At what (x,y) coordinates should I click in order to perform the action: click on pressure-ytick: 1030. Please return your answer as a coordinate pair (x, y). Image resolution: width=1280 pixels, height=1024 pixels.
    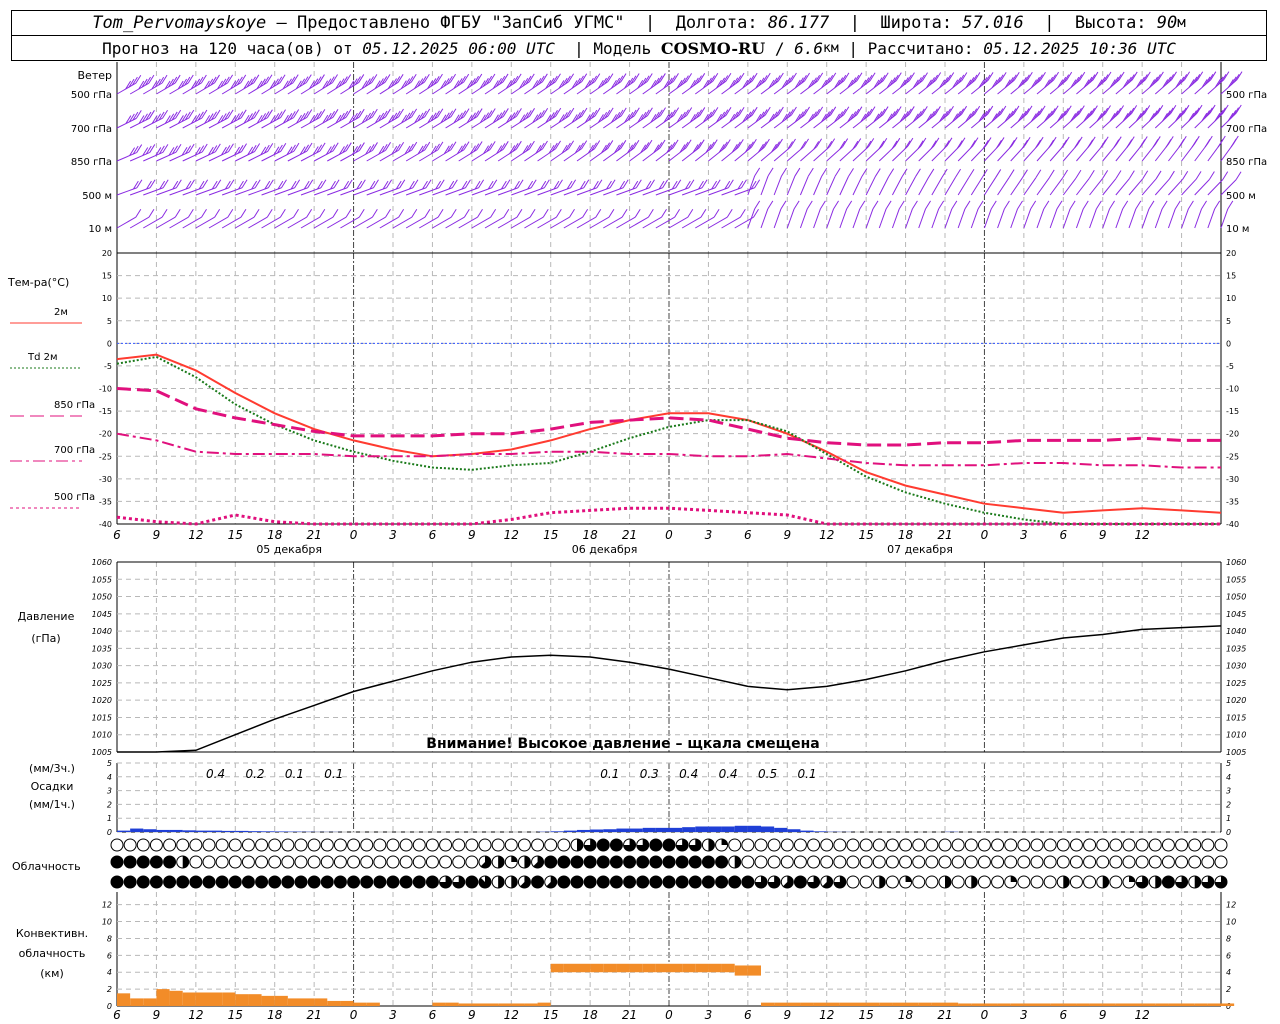
    Looking at the image, I should click on (102, 666).